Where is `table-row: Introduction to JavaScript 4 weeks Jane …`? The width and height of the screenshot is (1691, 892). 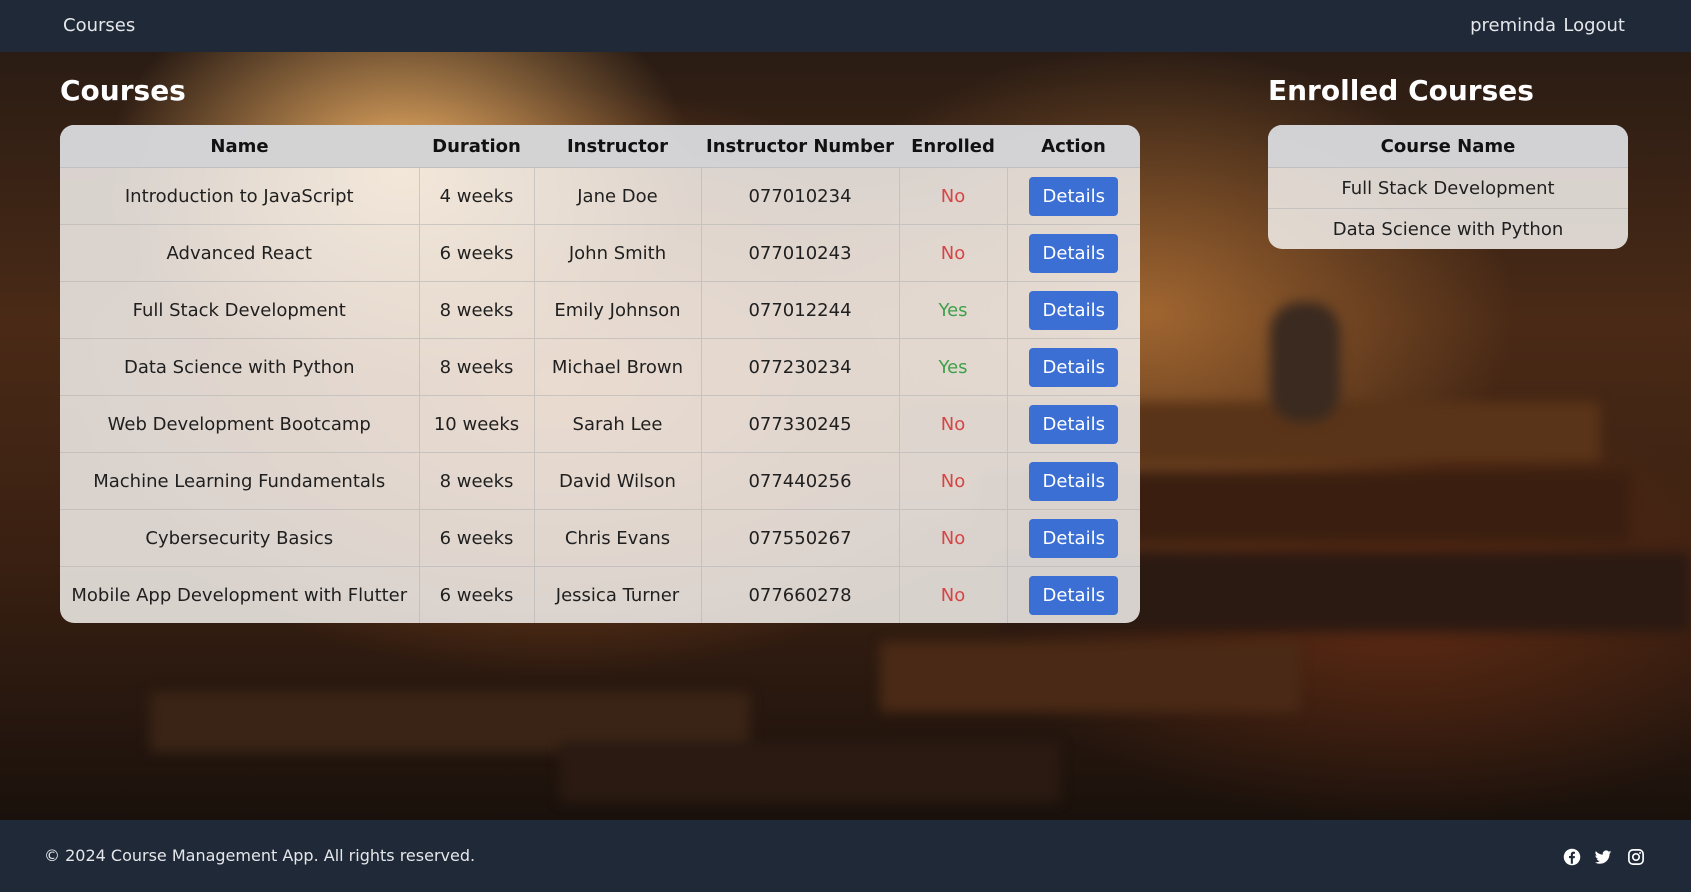
table-row: Introduction to JavaScript 4 weeks Jane … is located at coordinates (600, 196).